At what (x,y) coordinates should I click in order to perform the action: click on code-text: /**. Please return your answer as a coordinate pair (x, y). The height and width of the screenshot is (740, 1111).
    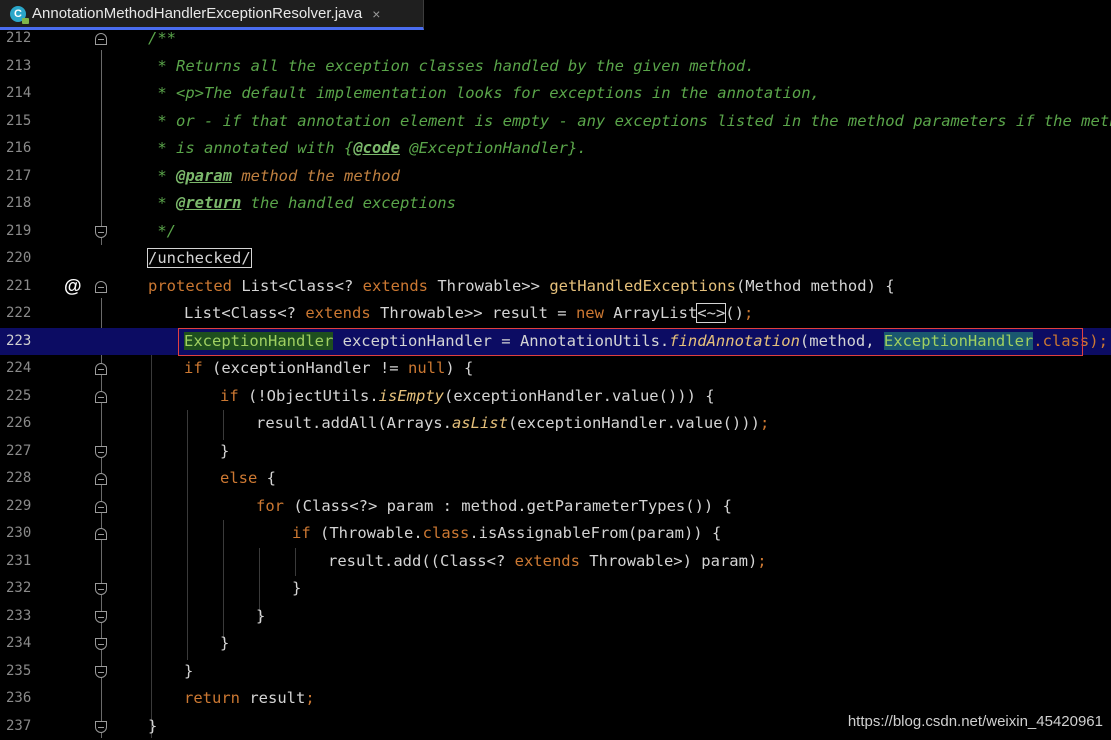
    Looking at the image, I should click on (162, 39).